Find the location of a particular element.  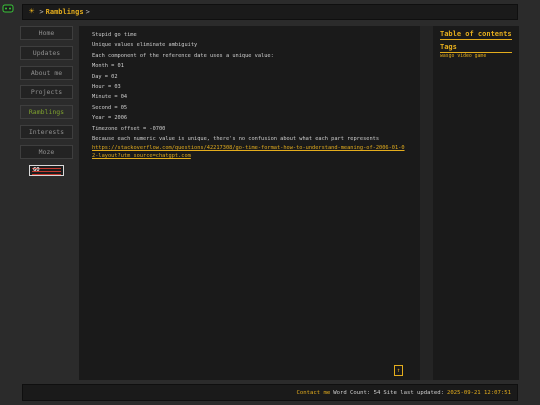

nav-item-home: Home is located at coordinates (46, 33).